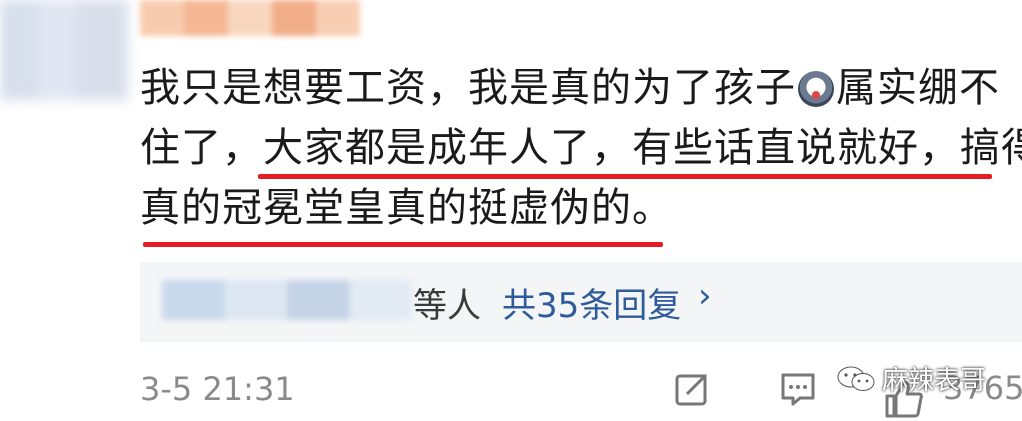  Describe the element at coordinates (287, 300) in the screenshot. I see `reply-usernames-blurred` at that location.